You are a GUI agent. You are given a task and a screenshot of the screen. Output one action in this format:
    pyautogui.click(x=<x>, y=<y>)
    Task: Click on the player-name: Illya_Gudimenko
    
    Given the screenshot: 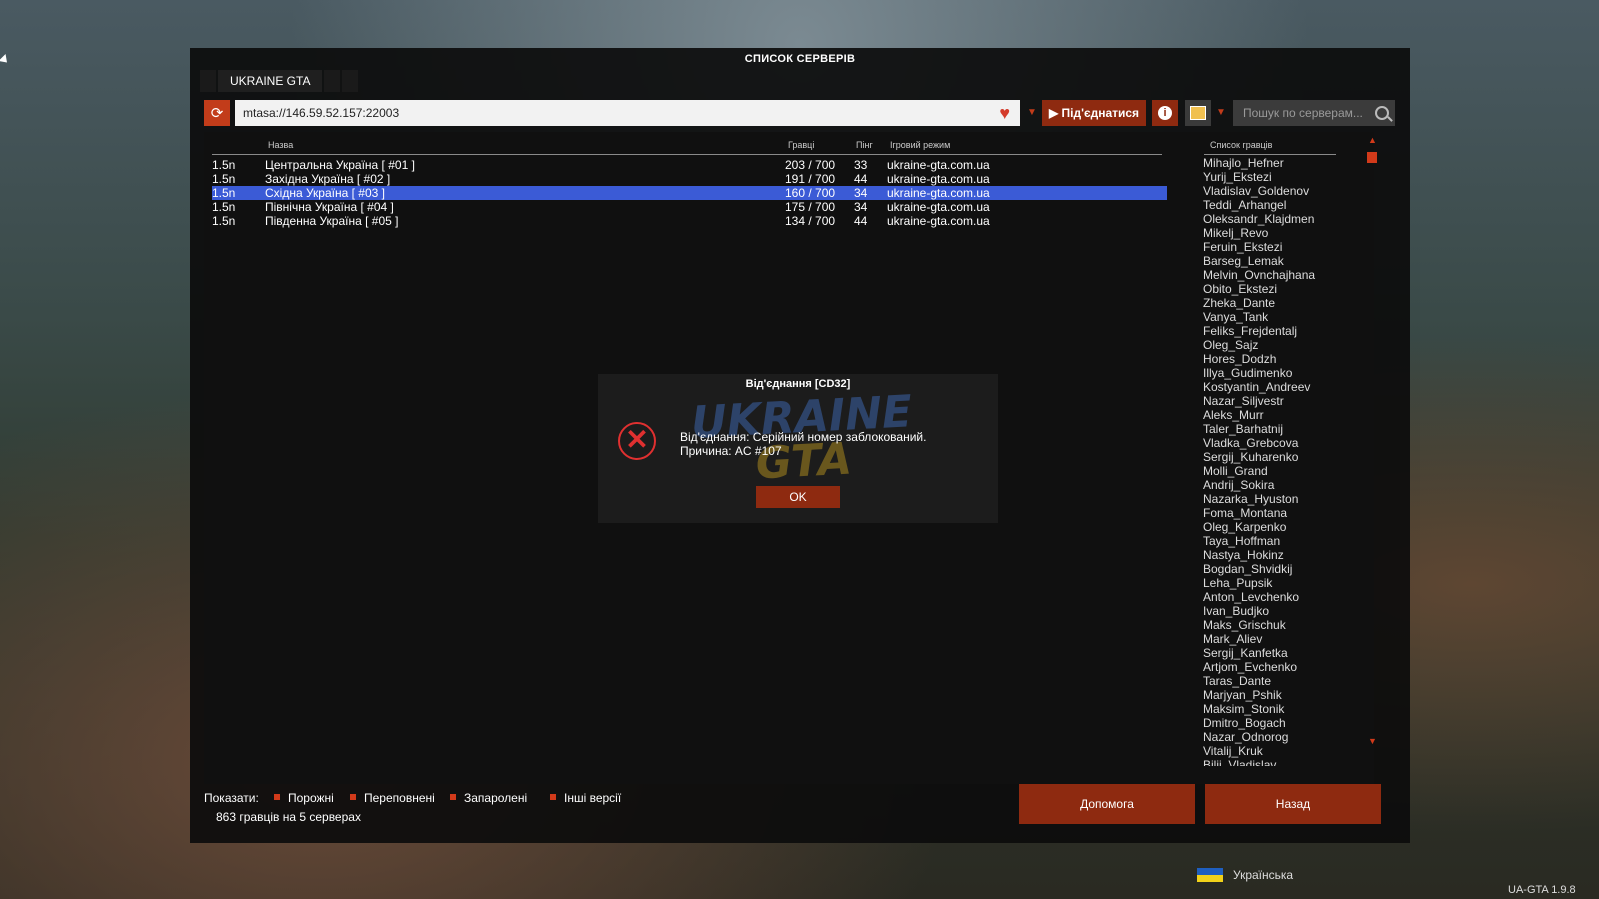 What is the action you would take?
    pyautogui.click(x=1278, y=373)
    